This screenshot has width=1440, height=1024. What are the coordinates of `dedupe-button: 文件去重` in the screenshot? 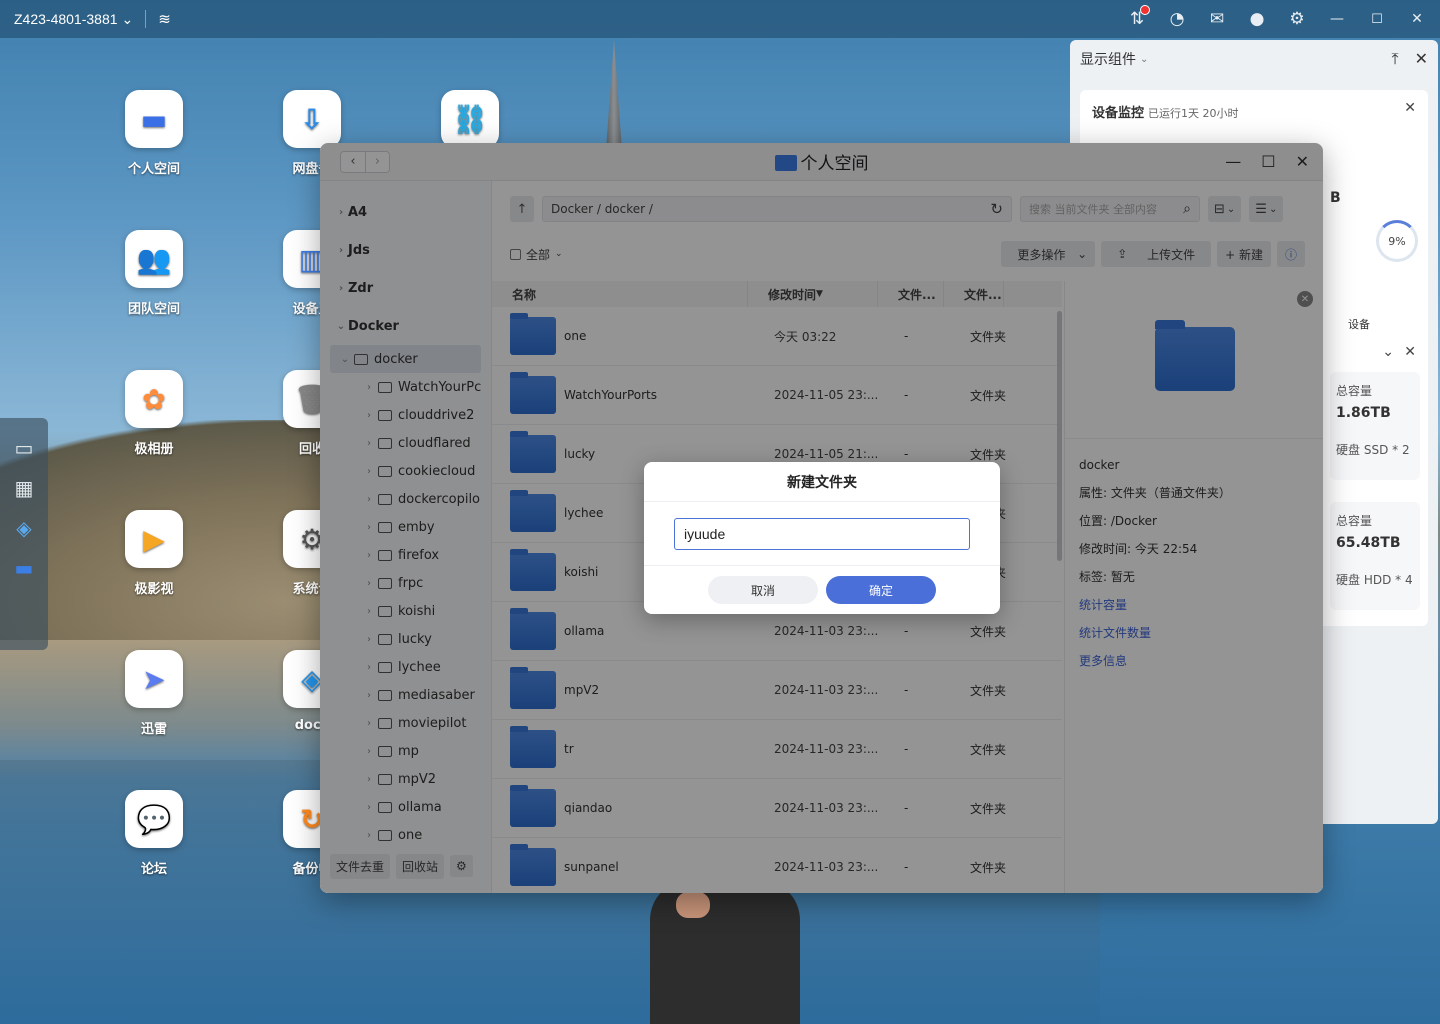 It's located at (360, 866).